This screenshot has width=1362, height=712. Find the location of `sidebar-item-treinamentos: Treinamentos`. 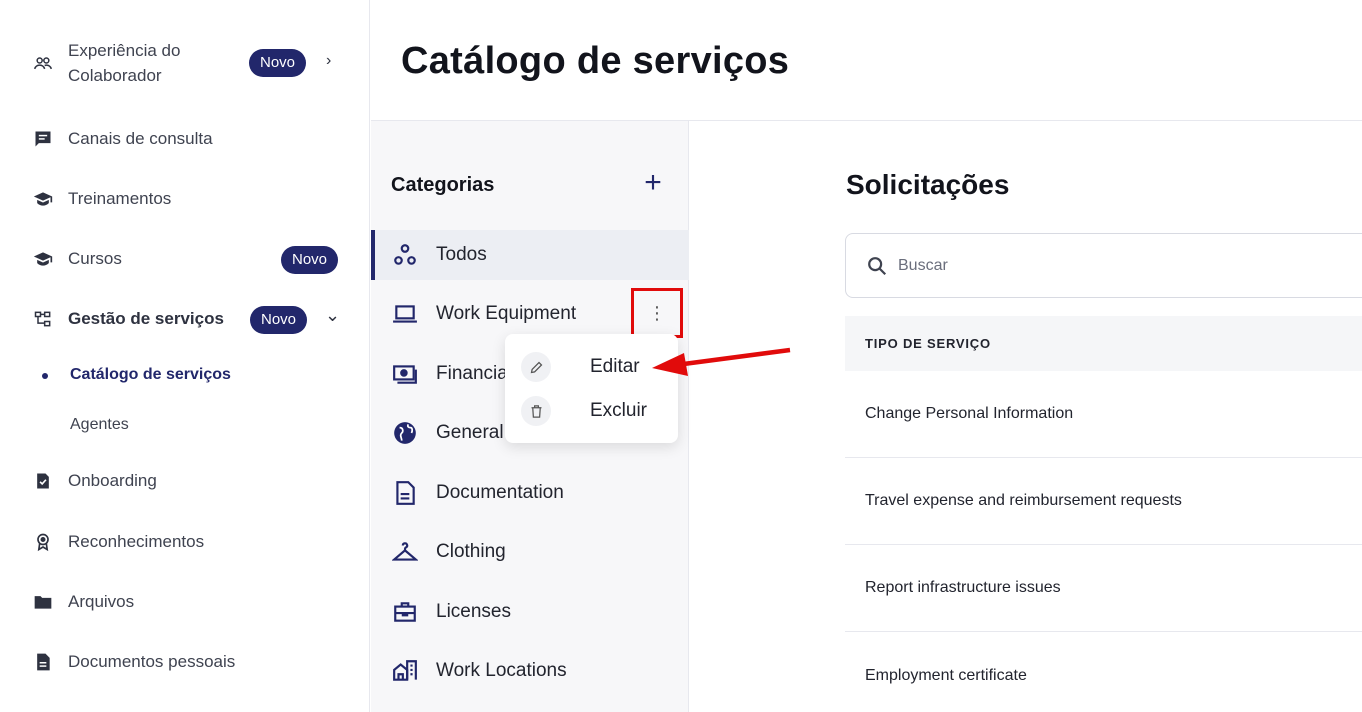

sidebar-item-treinamentos: Treinamentos is located at coordinates (101, 199).